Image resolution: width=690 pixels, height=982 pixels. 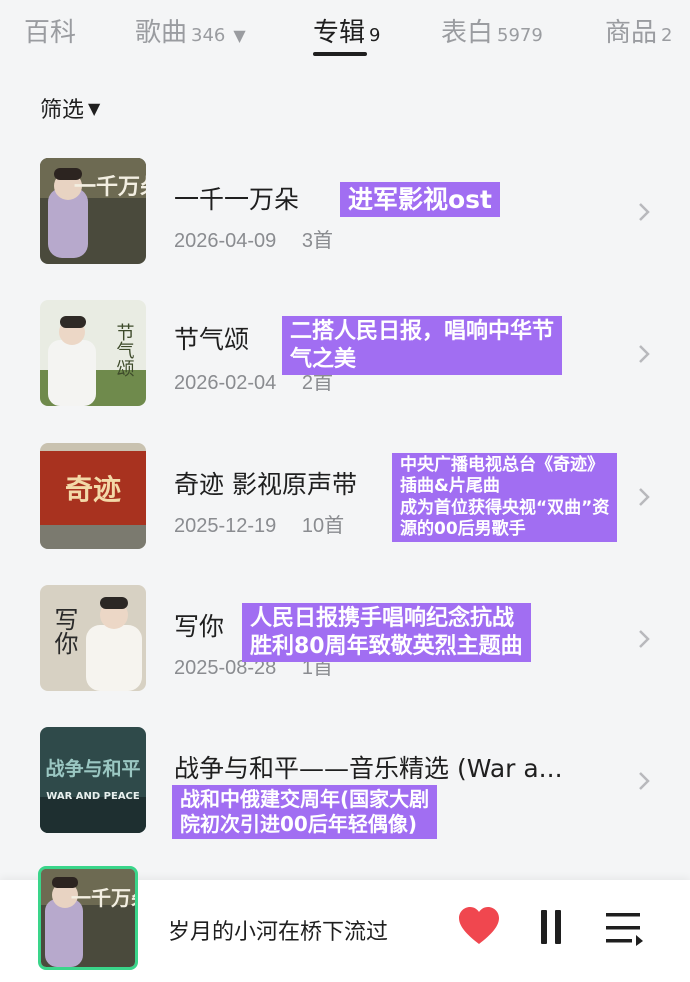 I want to click on tab-songs: 歌曲 346 ▼, so click(x=190, y=30).